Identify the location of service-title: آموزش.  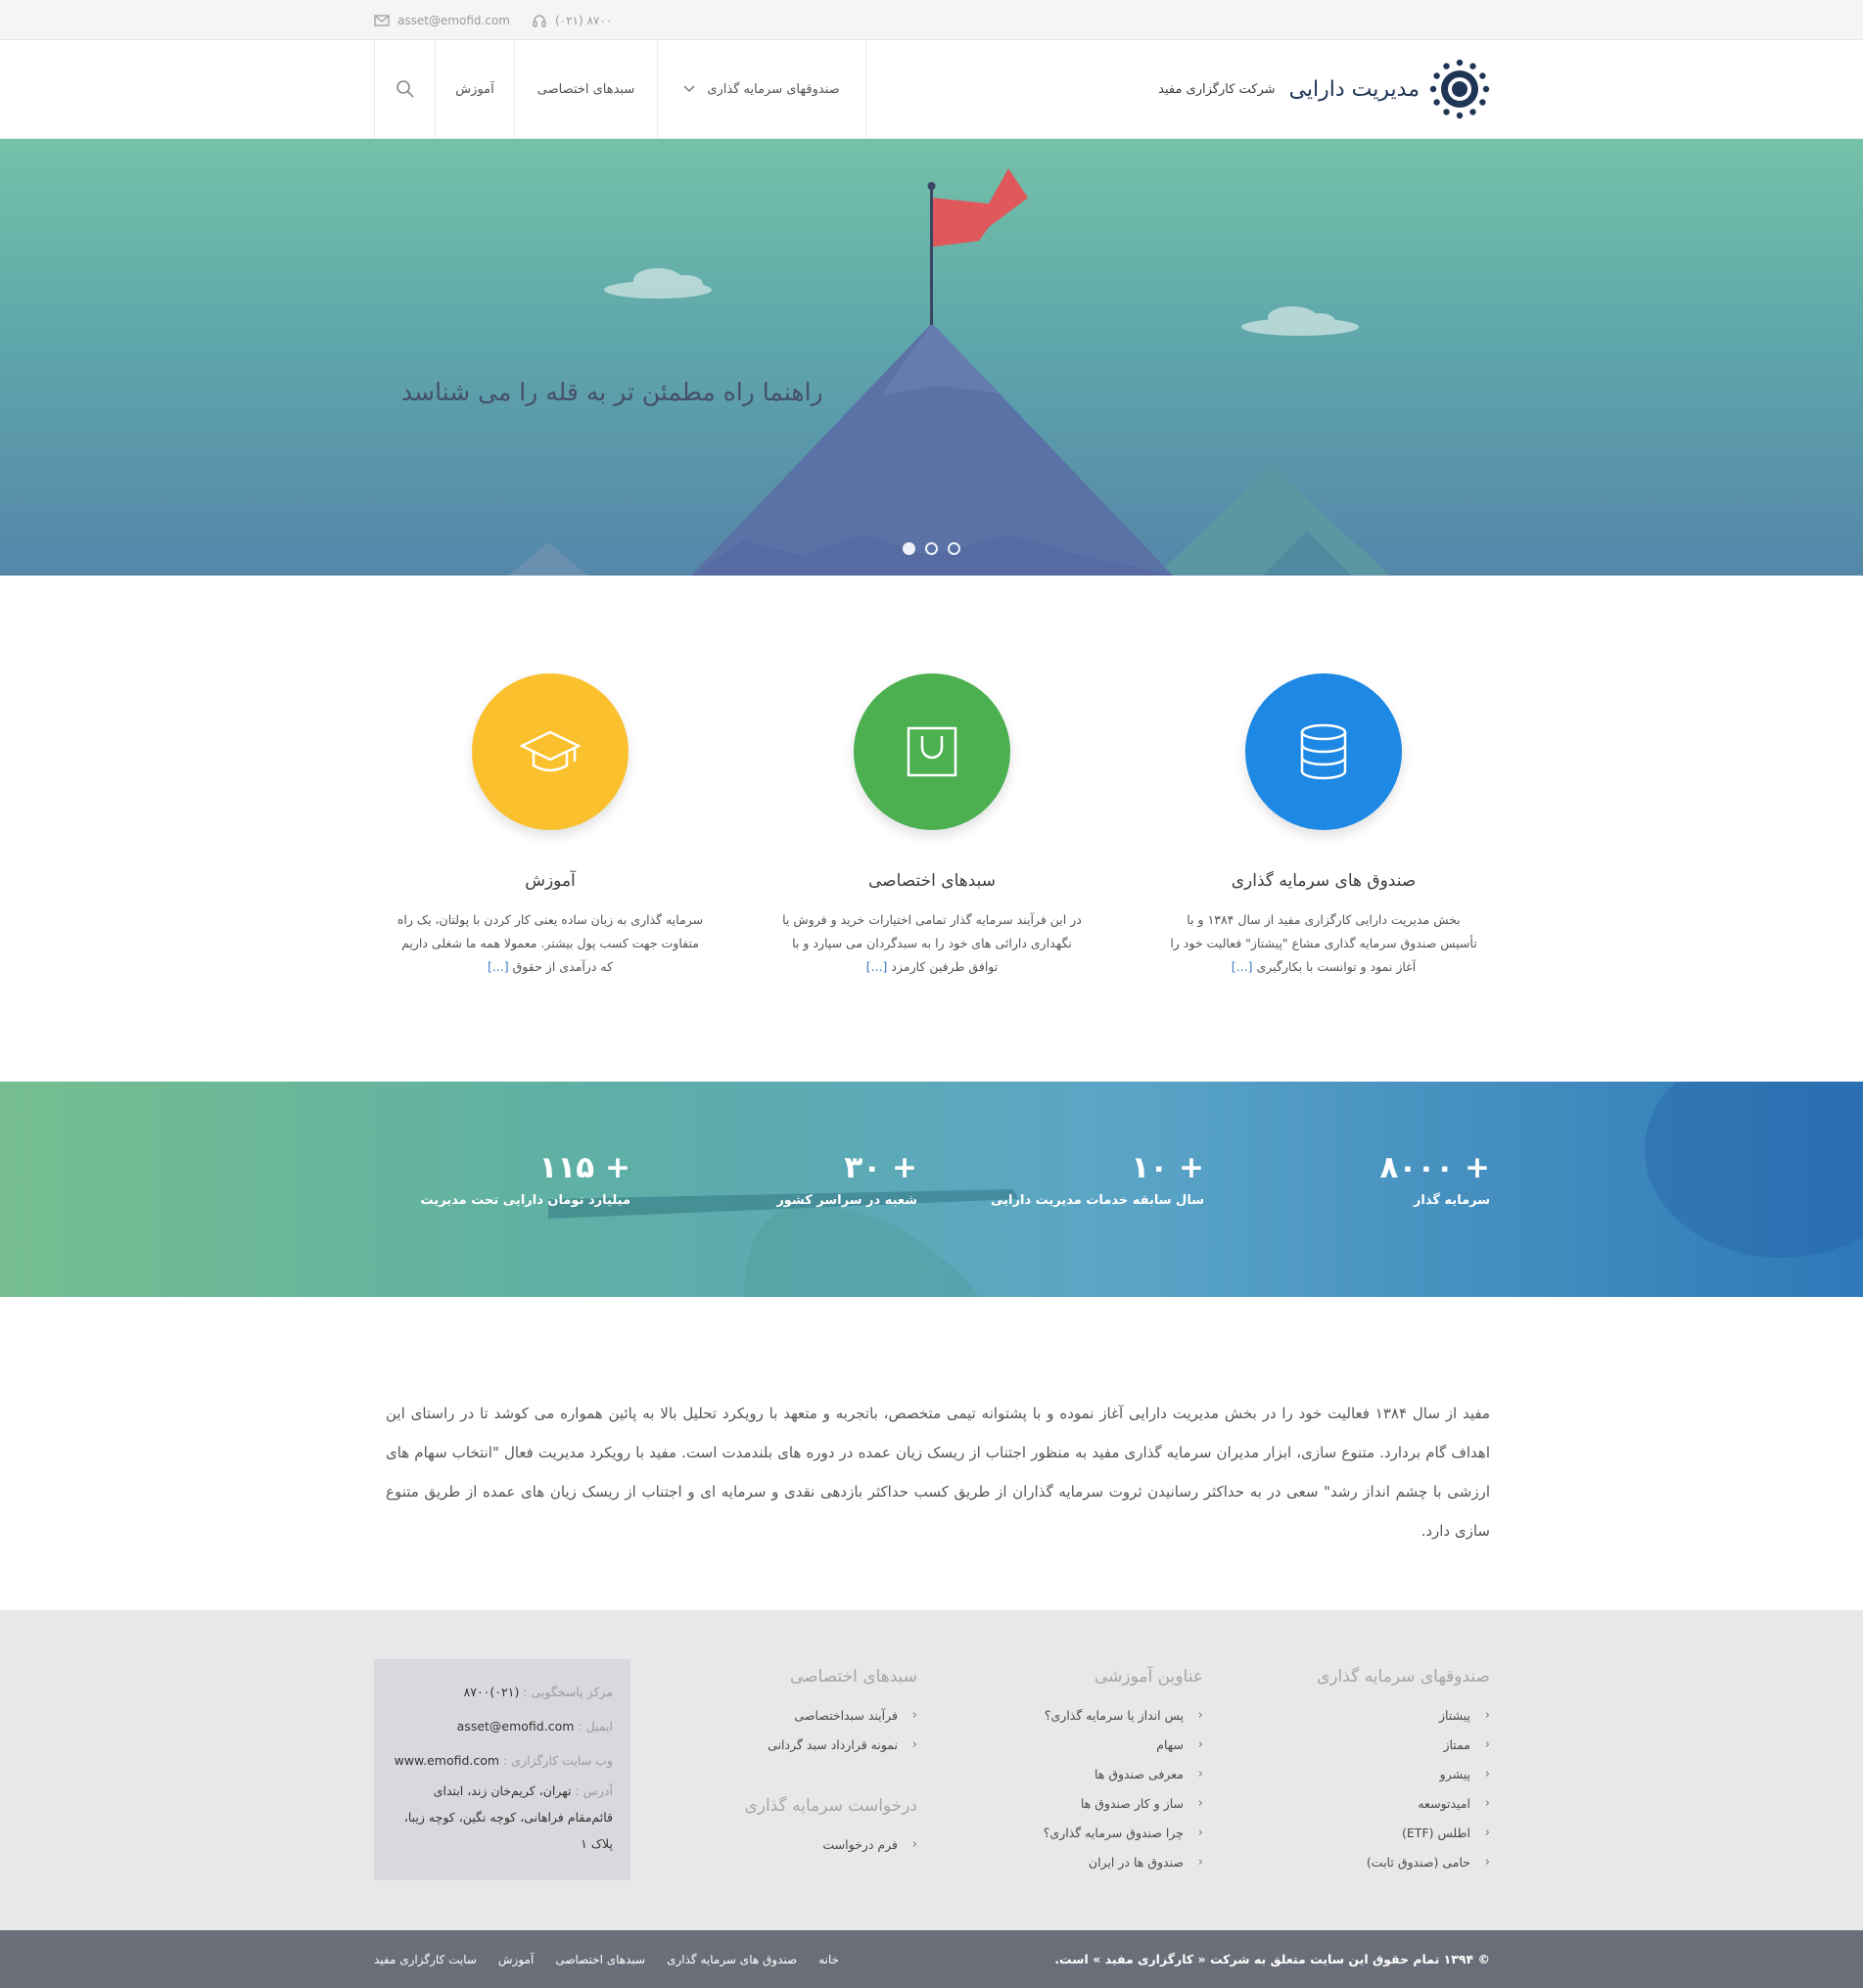
(551, 881).